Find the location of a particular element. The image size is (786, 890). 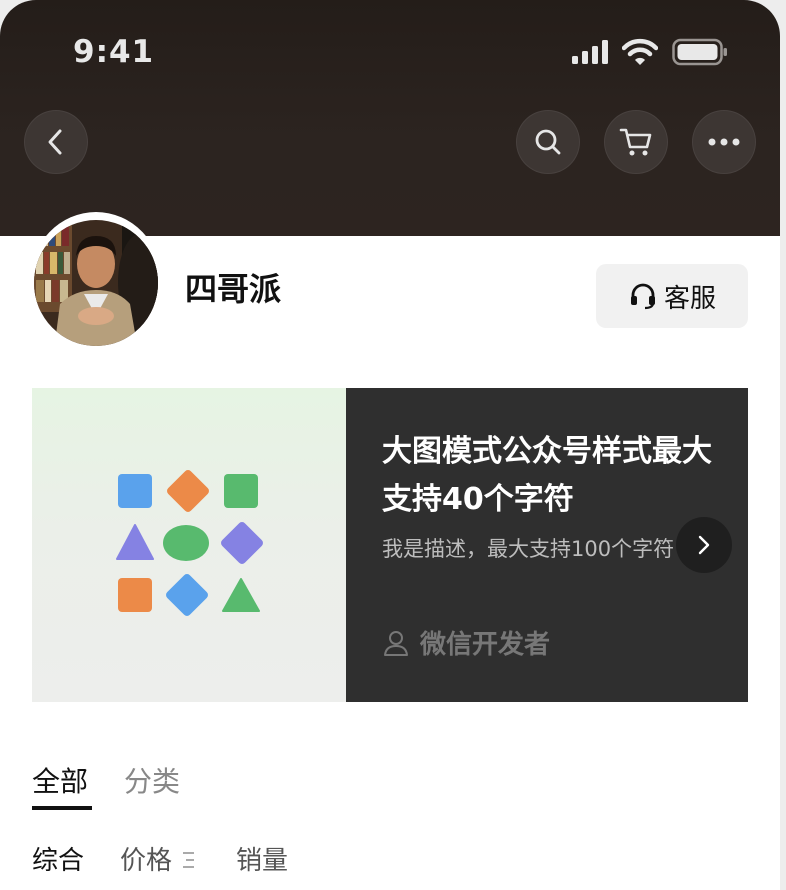

shapes-illustration is located at coordinates (189, 543).